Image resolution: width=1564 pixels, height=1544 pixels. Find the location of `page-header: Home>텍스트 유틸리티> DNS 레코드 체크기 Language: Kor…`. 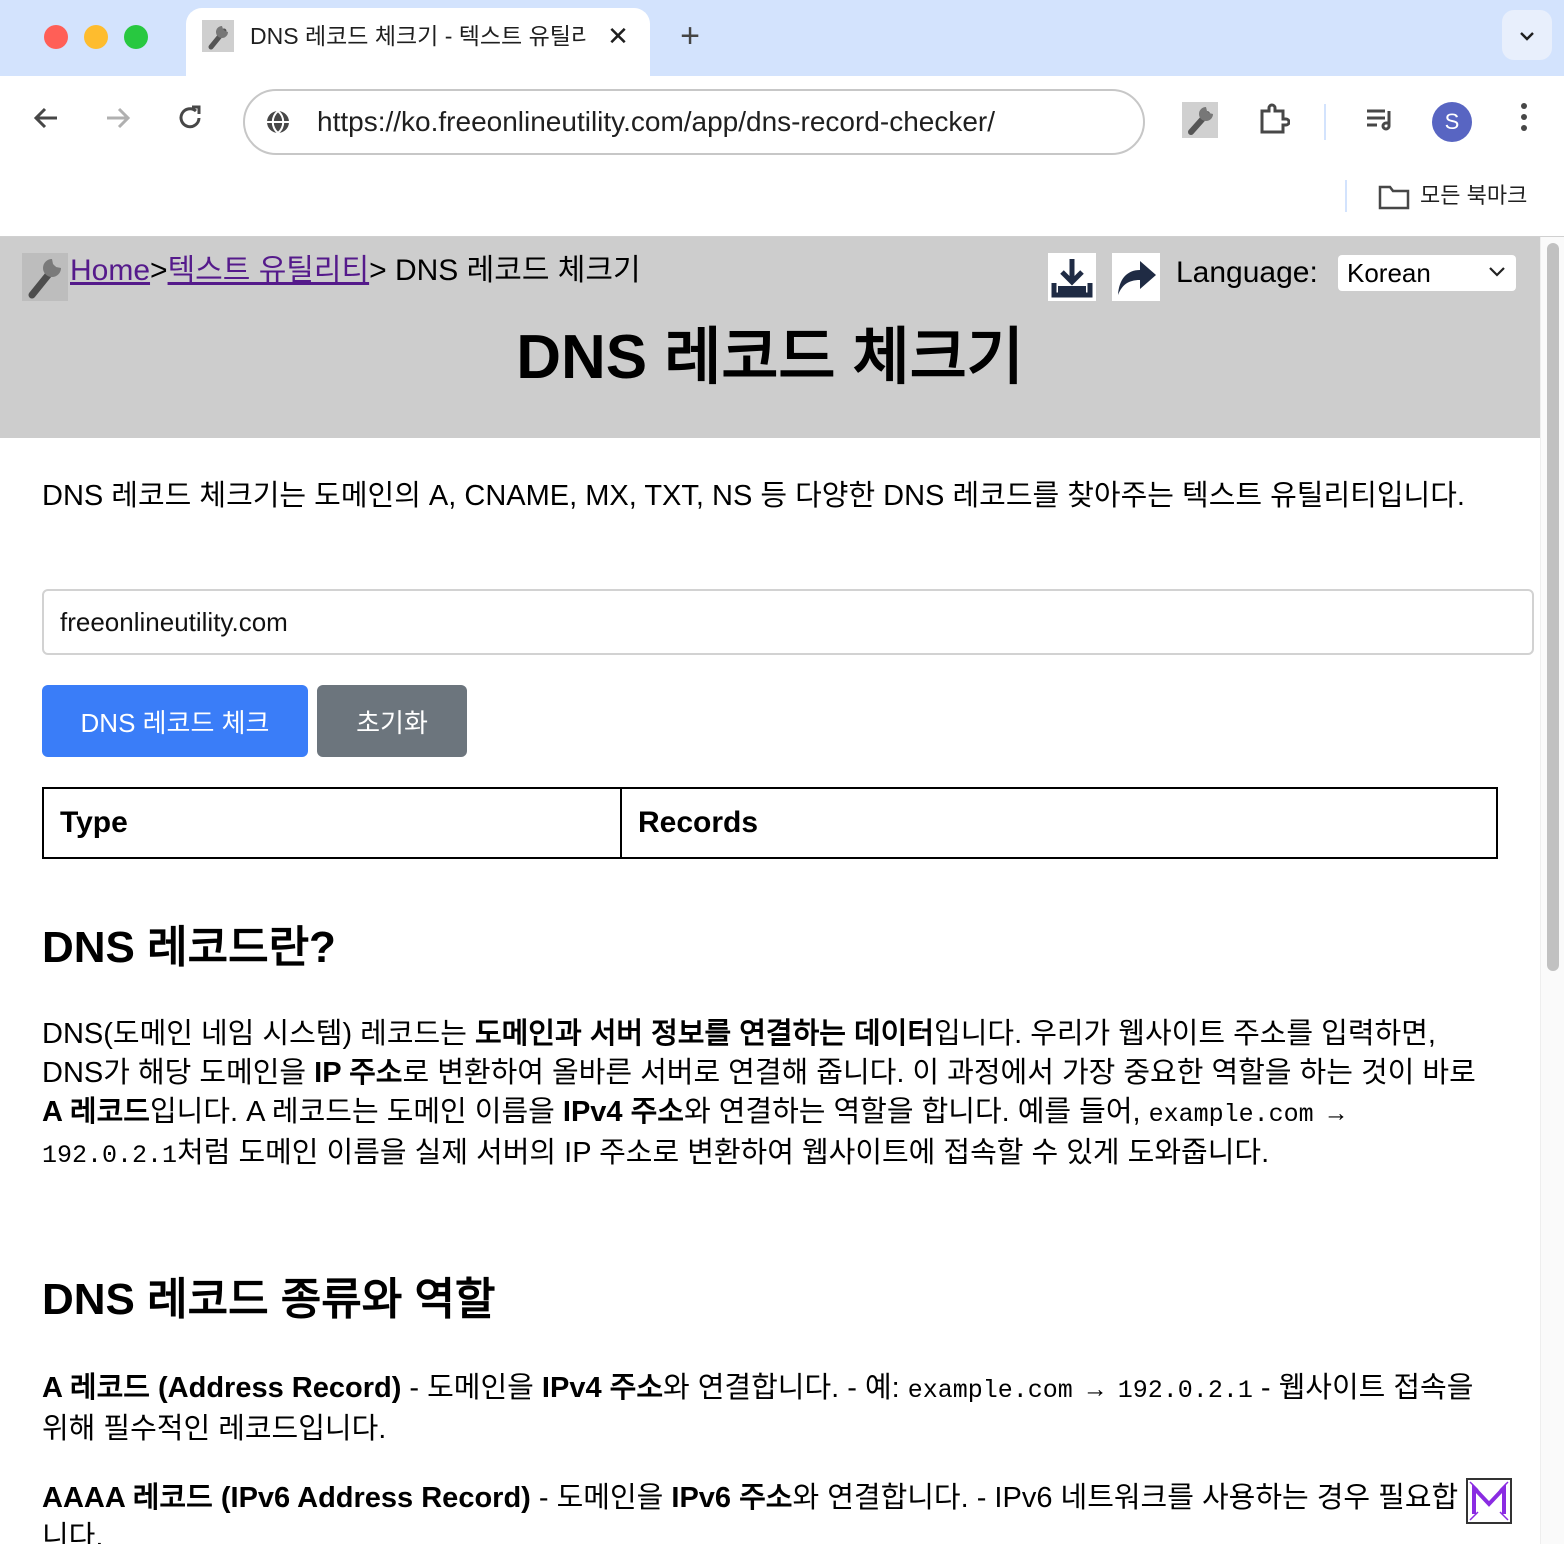

page-header: Home>텍스트 유틸리티> DNS 레코드 체크기 Language: Kor… is located at coordinates (770, 337).